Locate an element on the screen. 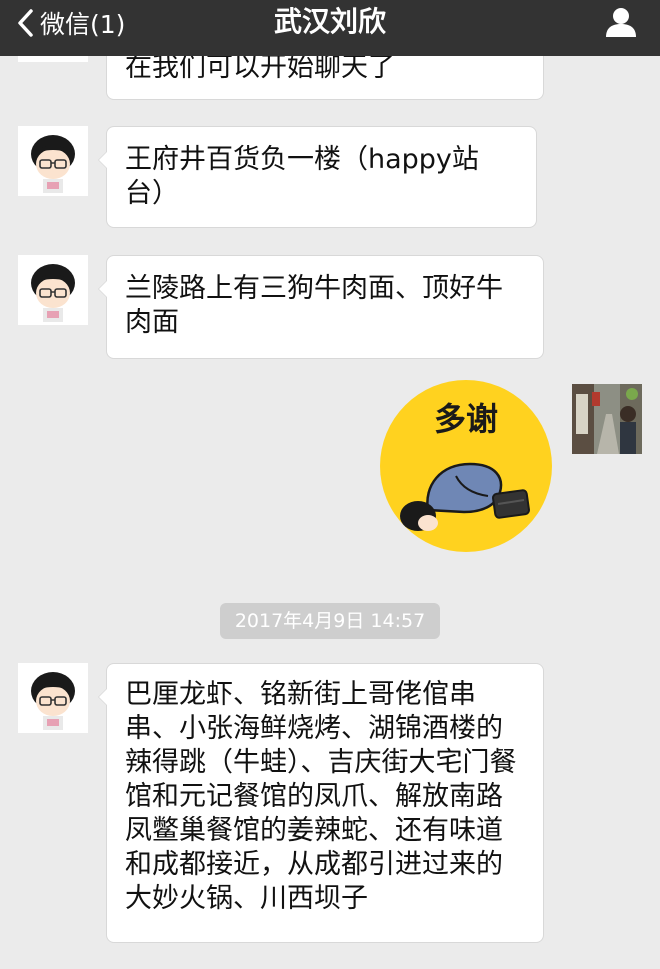 The height and width of the screenshot is (969, 660). sticker-message: 多谢 is located at coordinates (466, 468).